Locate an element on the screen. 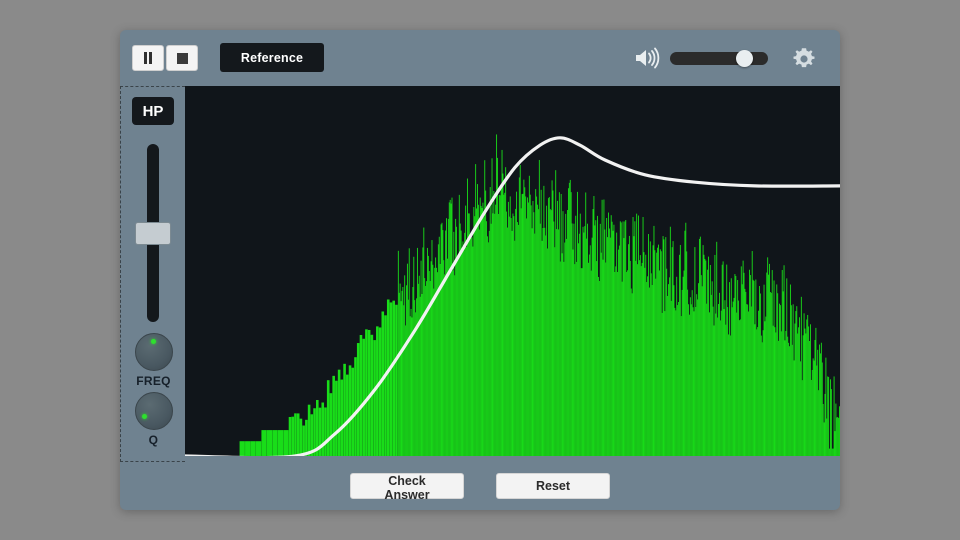 The image size is (960, 540). band-type-button: HP is located at coordinates (153, 111).